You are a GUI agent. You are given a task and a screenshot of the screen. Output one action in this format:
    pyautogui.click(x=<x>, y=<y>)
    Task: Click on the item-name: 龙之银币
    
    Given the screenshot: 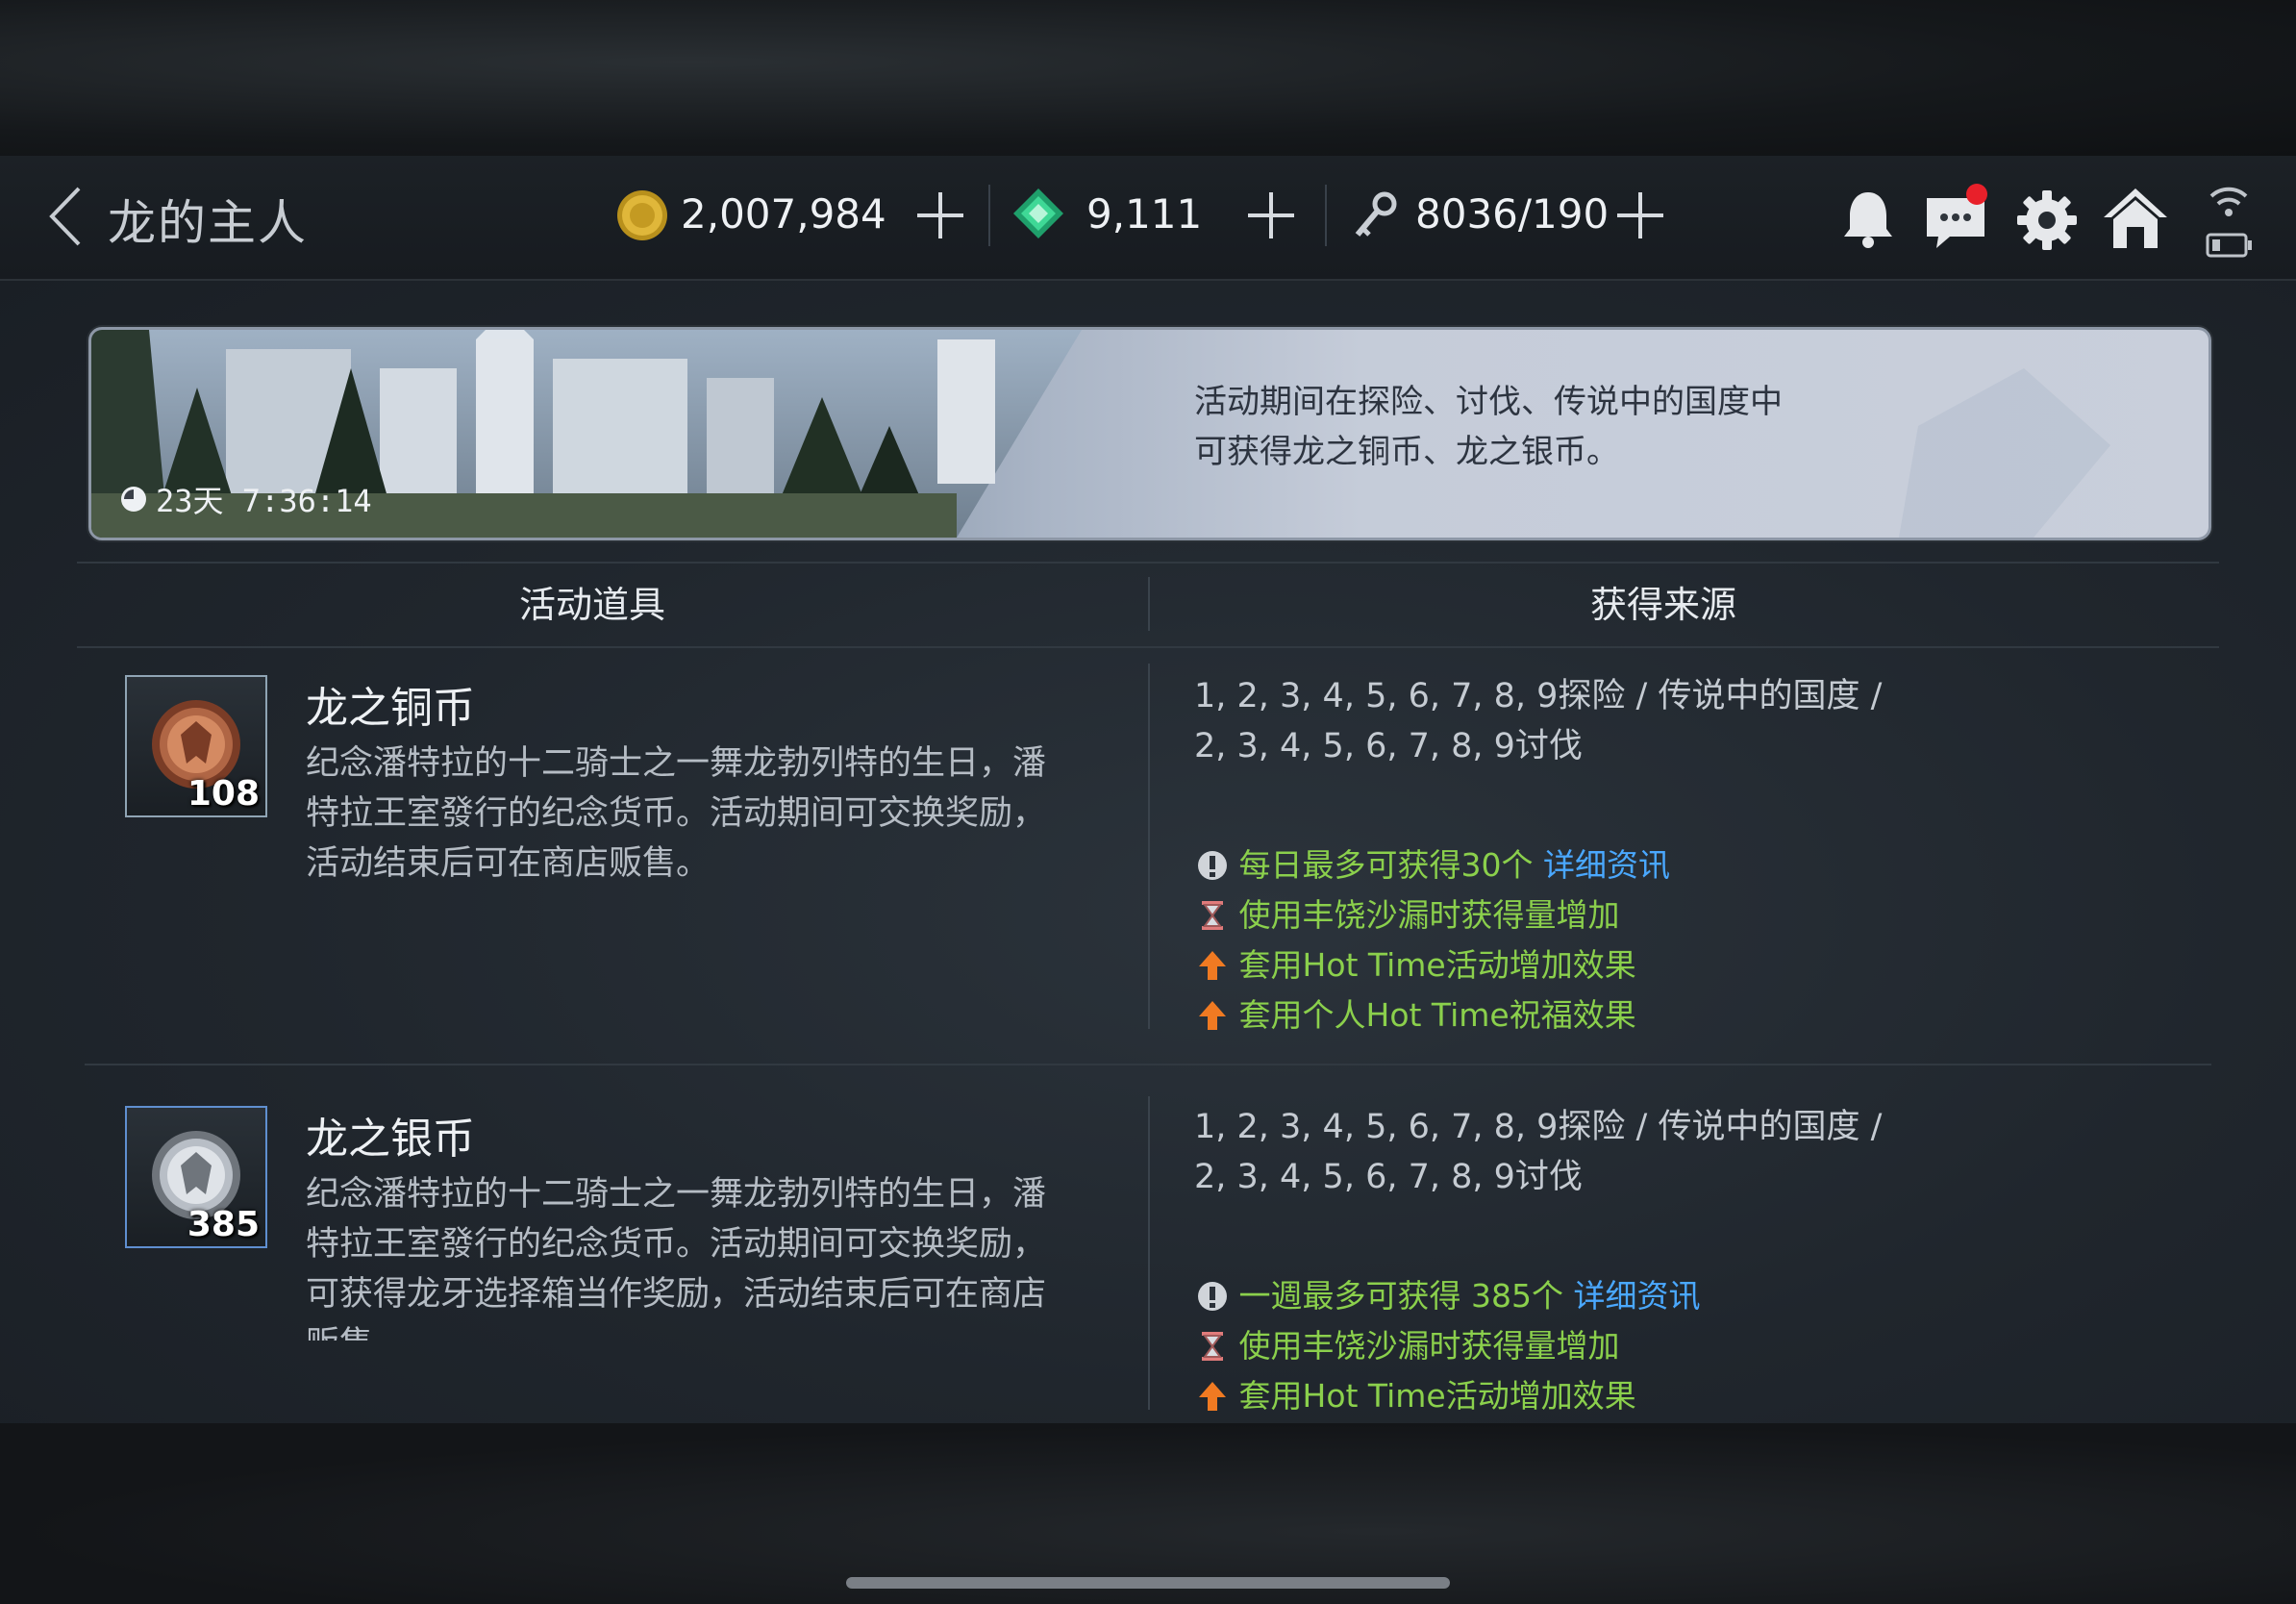 What is the action you would take?
    pyautogui.click(x=390, y=1139)
    